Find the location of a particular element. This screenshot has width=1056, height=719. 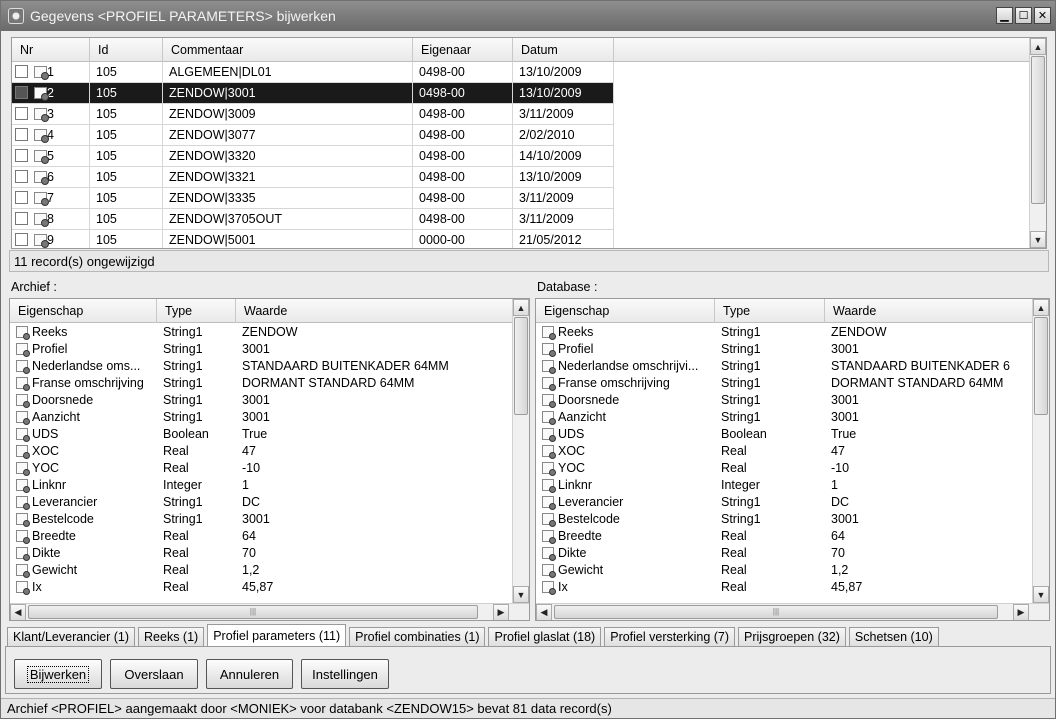

tab-1: Reeks (1) is located at coordinates (171, 637).